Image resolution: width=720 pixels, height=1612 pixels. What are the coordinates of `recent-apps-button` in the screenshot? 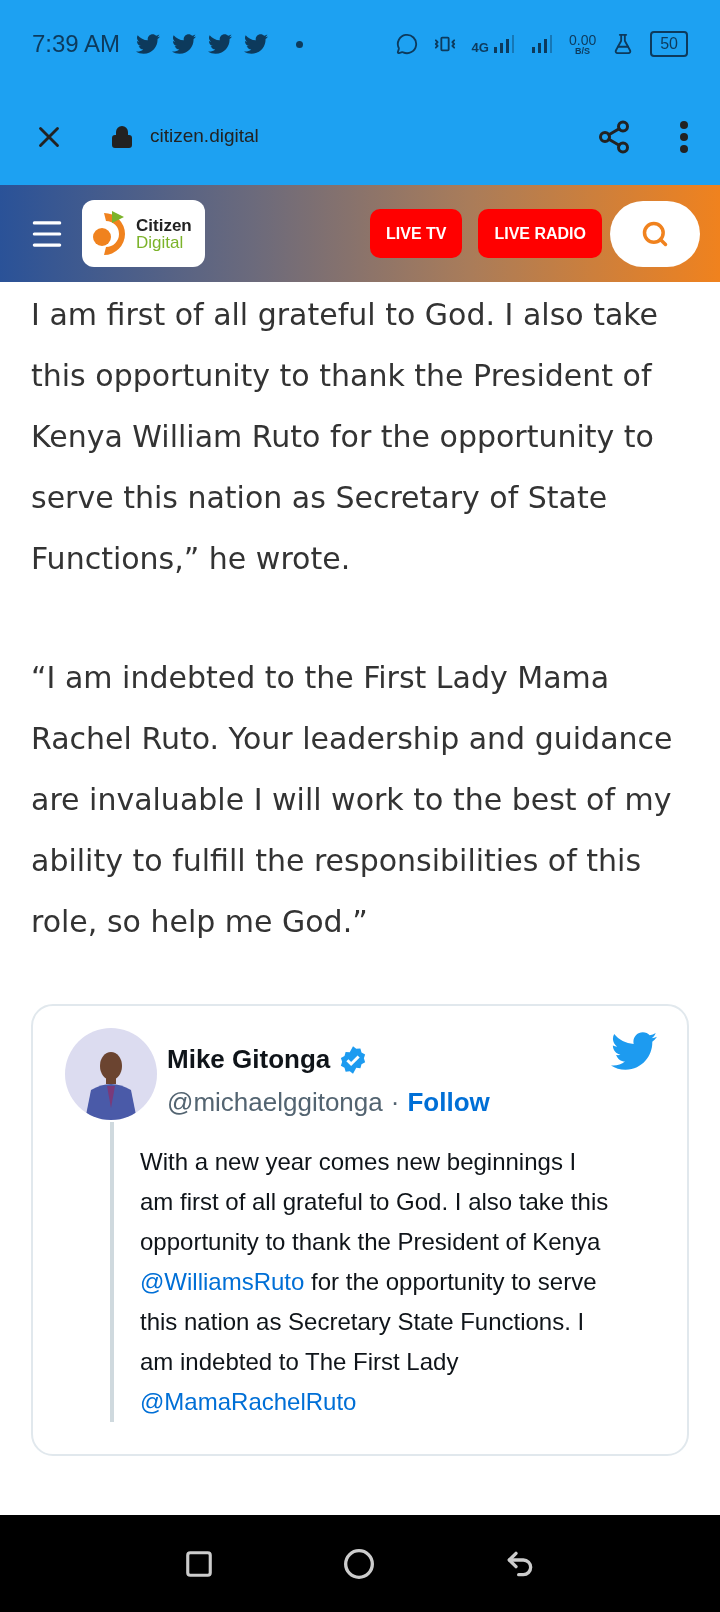 It's located at (199, 1563).